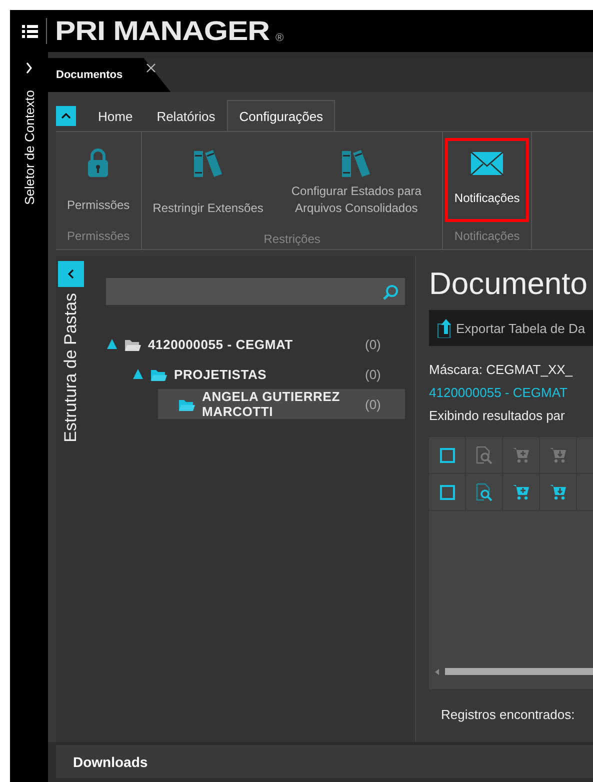  Describe the element at coordinates (324, 760) in the screenshot. I see `downloads-bar: Downloads` at that location.